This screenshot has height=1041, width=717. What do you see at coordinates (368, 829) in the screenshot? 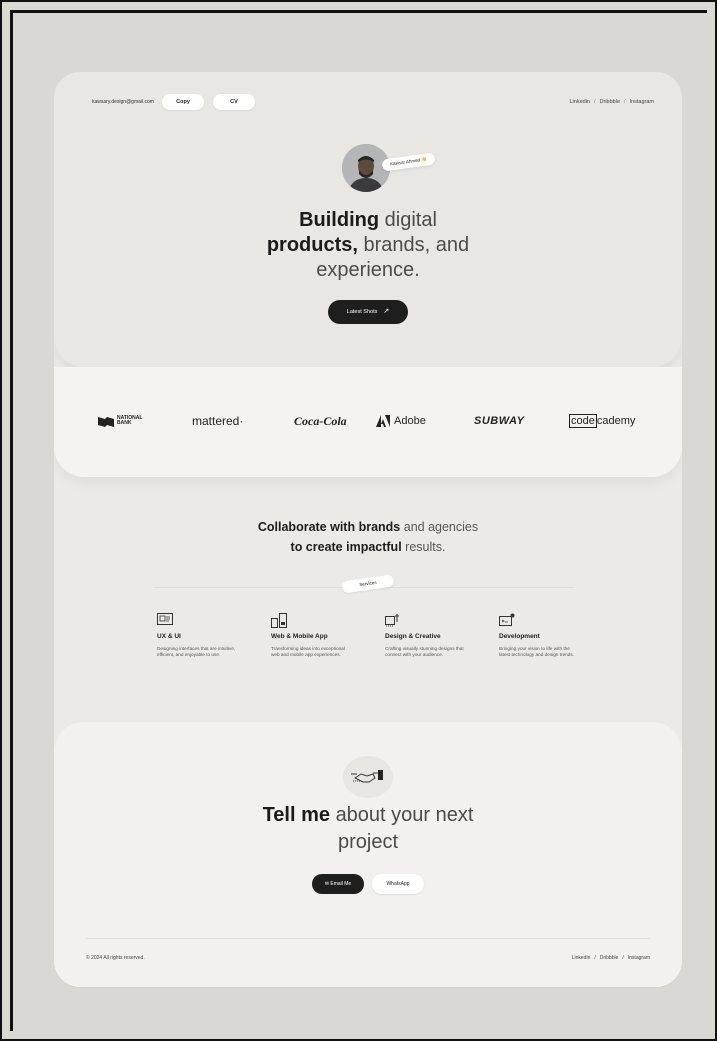
I see `contact-title: Tell me about your next project` at bounding box center [368, 829].